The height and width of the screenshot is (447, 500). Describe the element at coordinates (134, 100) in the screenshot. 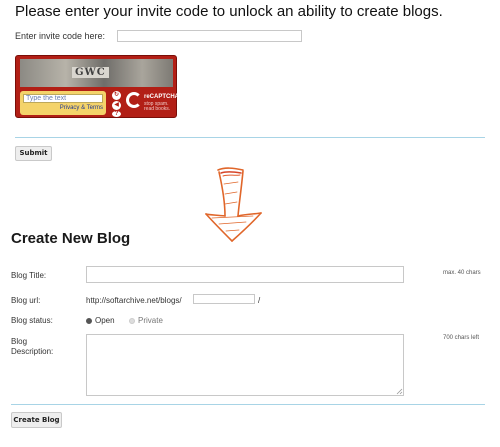

I see `recaptcha-logo-icon` at that location.